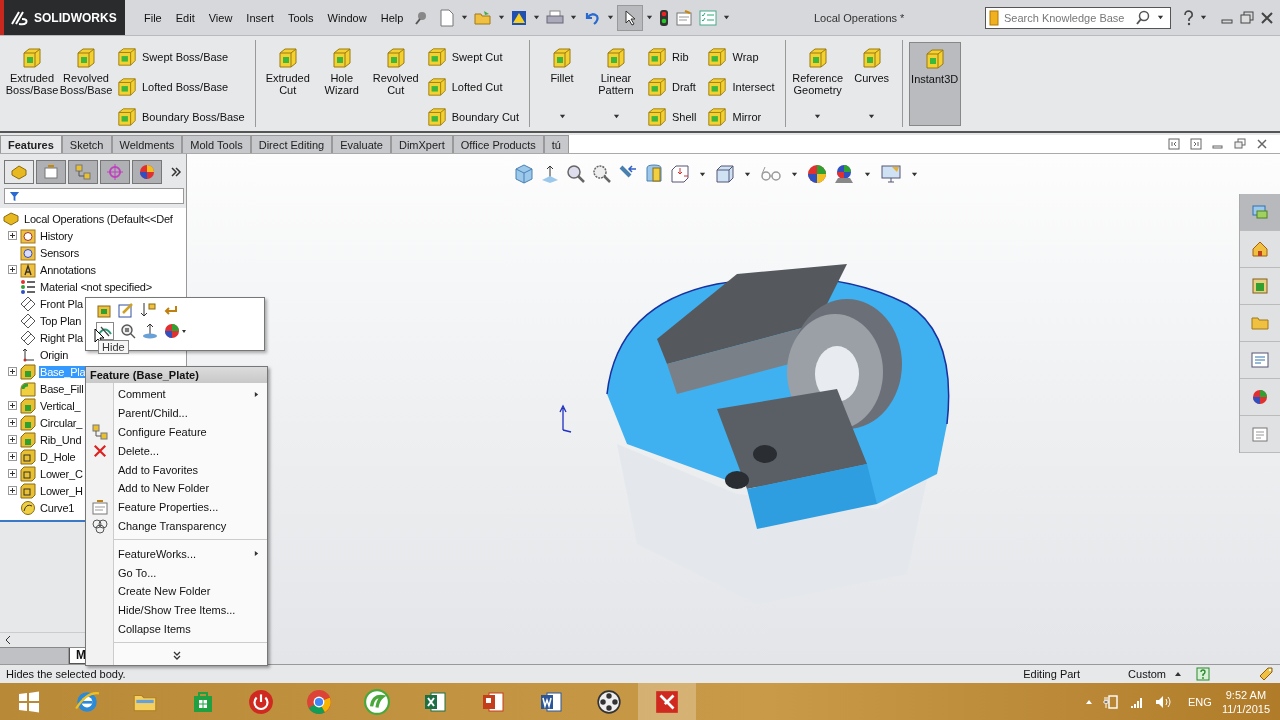  I want to click on tree-item: Right Pla, so click(61, 337).